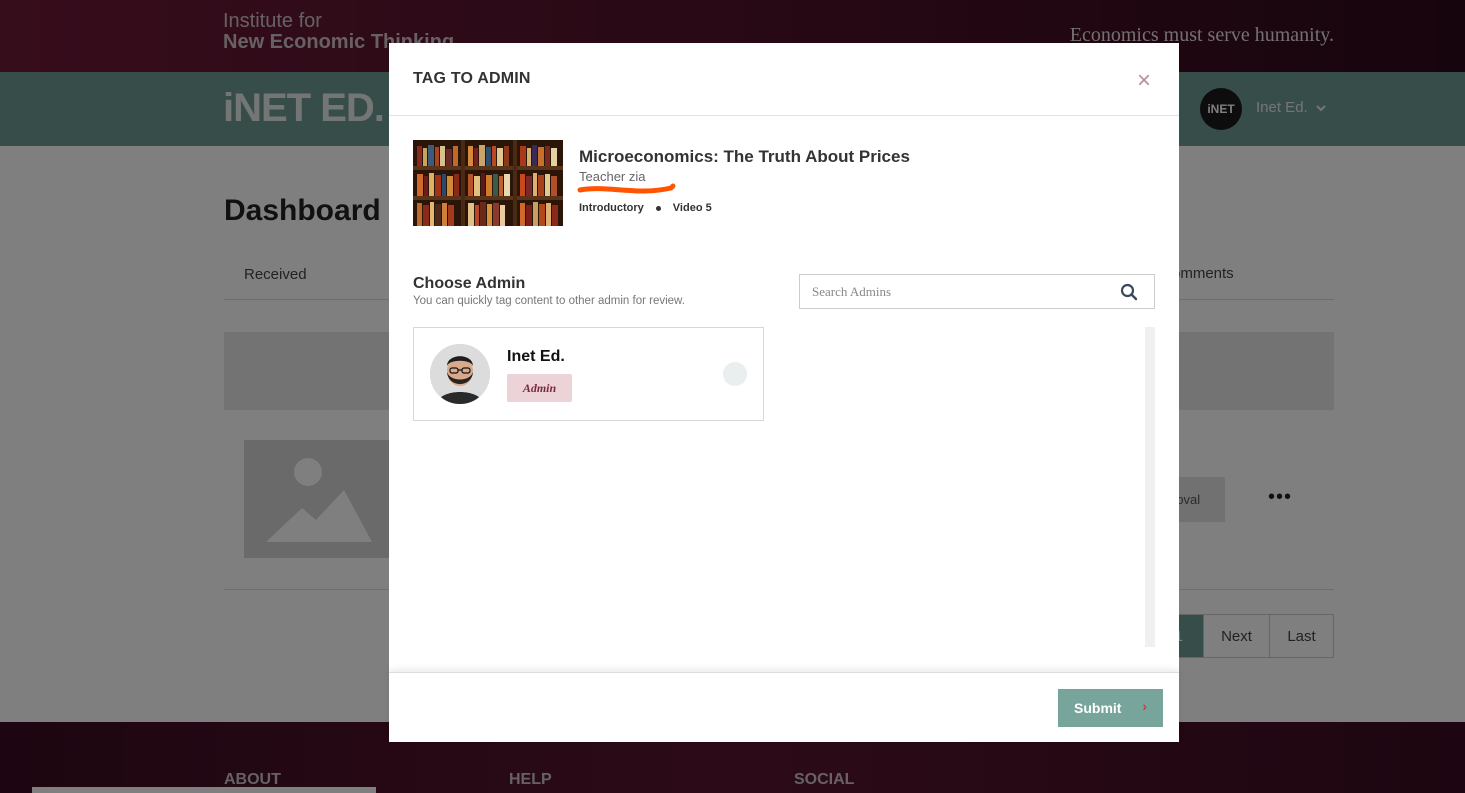 This screenshot has height=793, width=1465. Describe the element at coordinates (472, 78) in the screenshot. I see `modal-title: TAG TO ADMIN` at that location.